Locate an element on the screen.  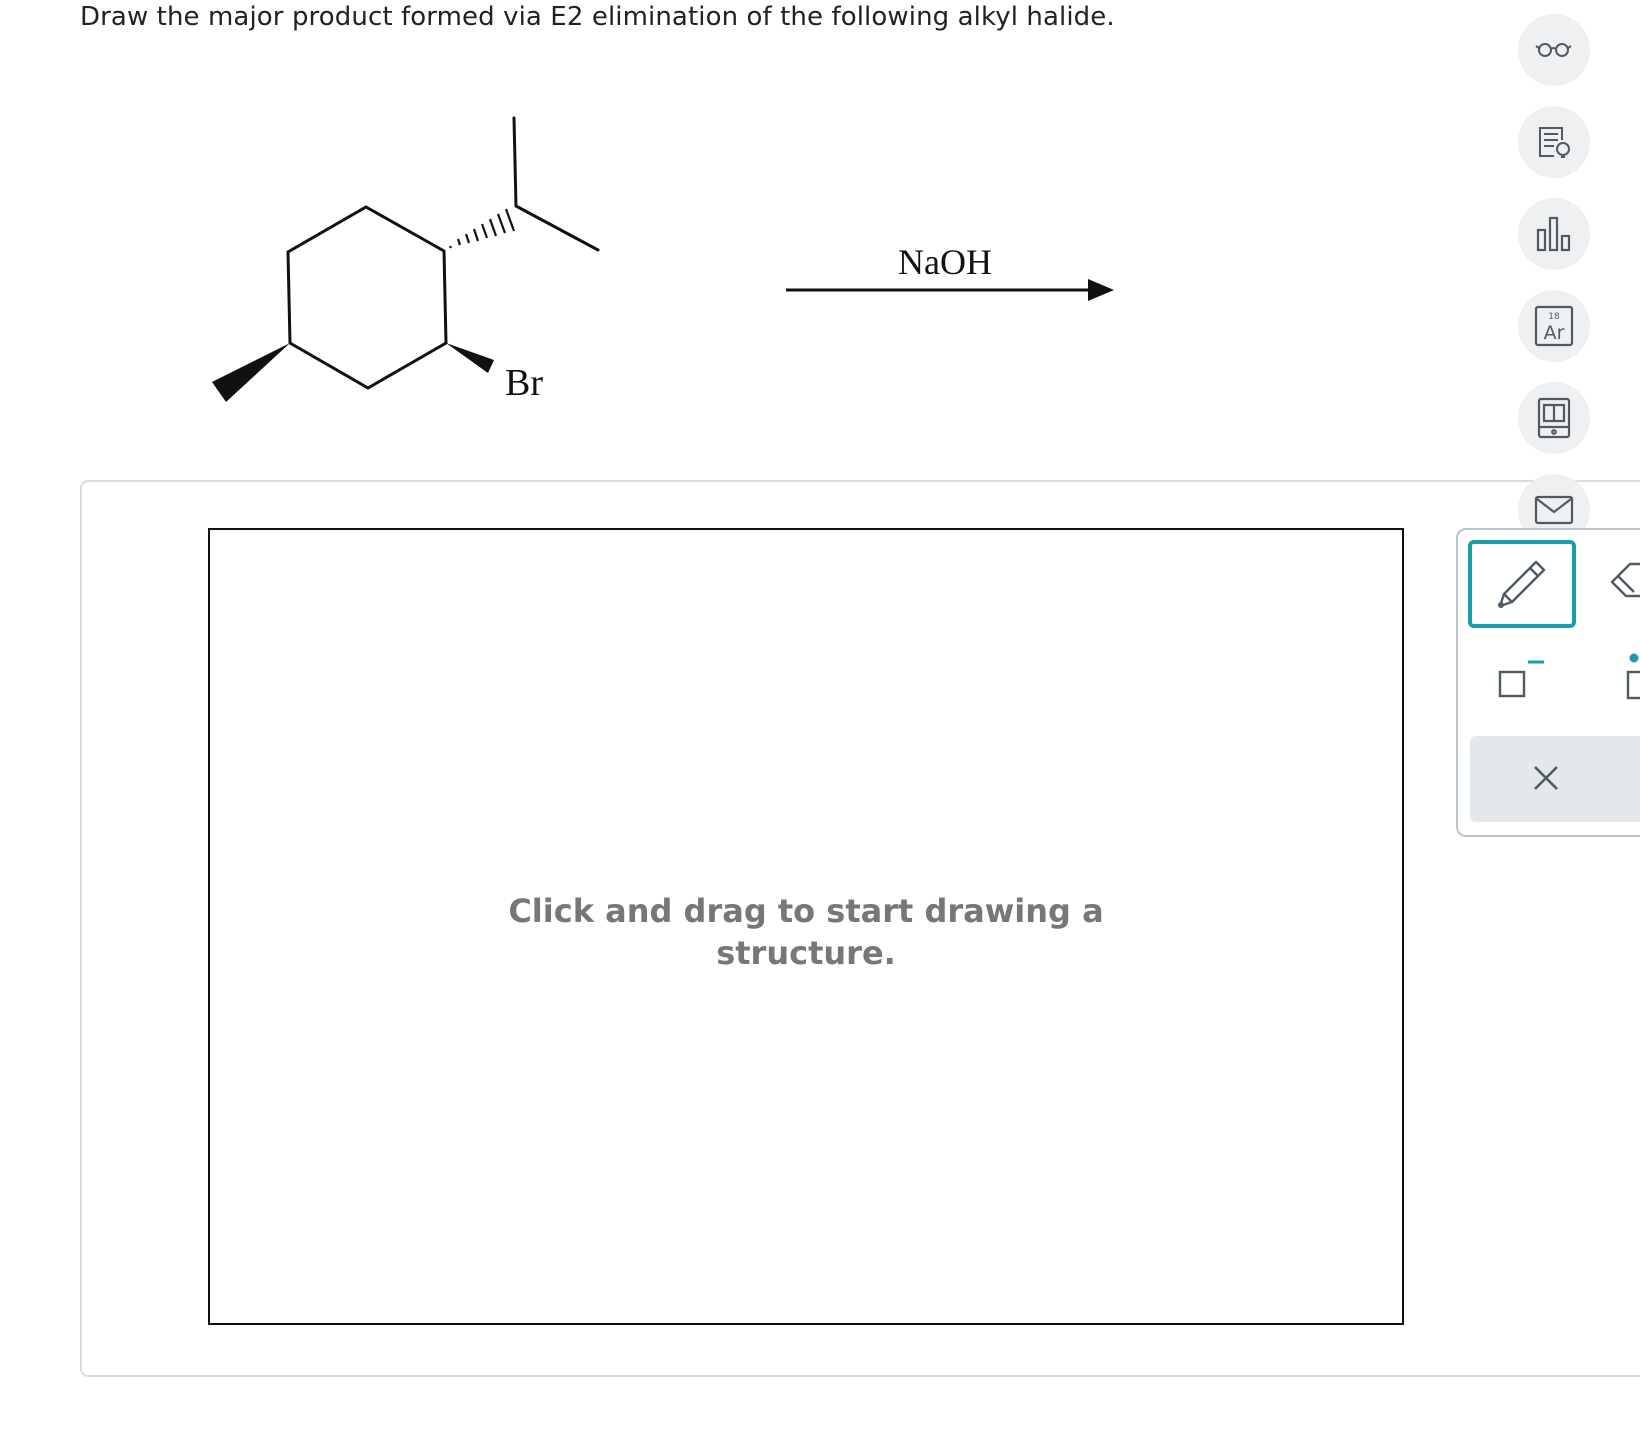
methyl-wedge-bond is located at coordinates (251, 372).